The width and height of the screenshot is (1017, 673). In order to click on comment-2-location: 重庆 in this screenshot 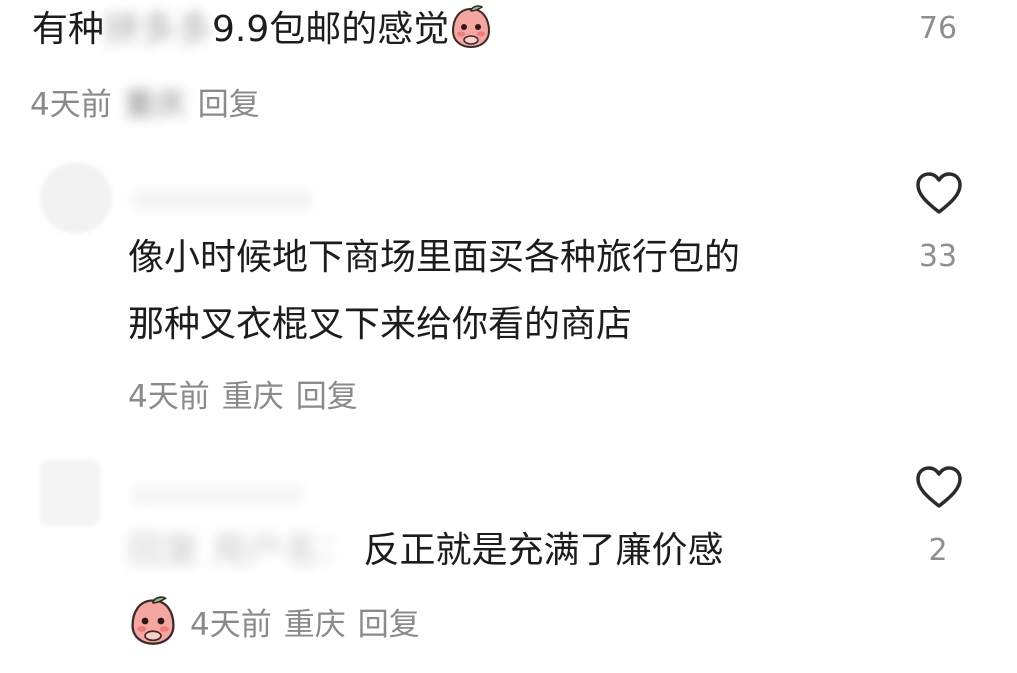, I will do `click(252, 397)`.